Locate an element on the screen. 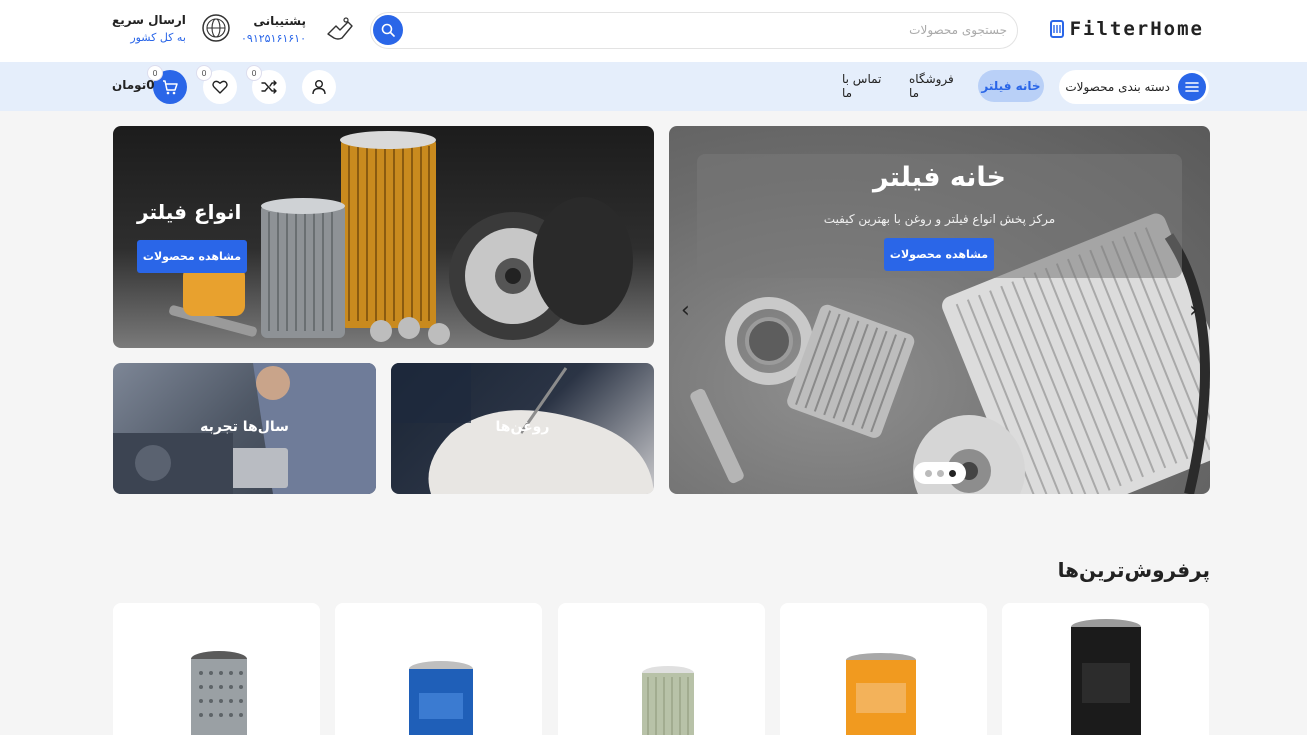 This screenshot has width=1307, height=735. account-button is located at coordinates (319, 87).